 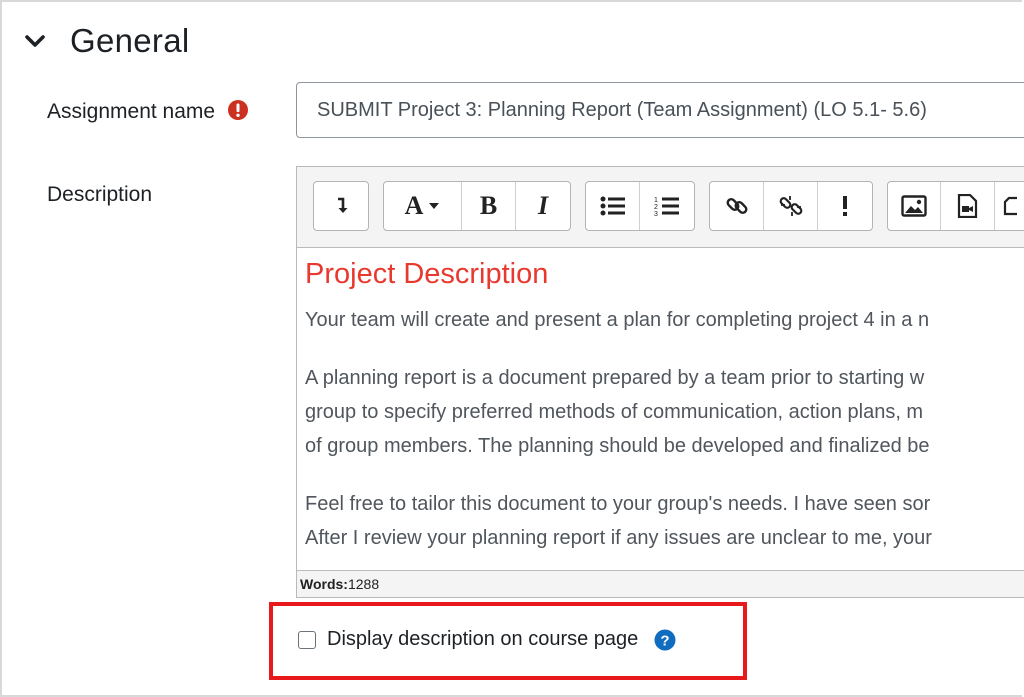 What do you see at coordinates (307, 639) in the screenshot?
I see `display-description-checkbox` at bounding box center [307, 639].